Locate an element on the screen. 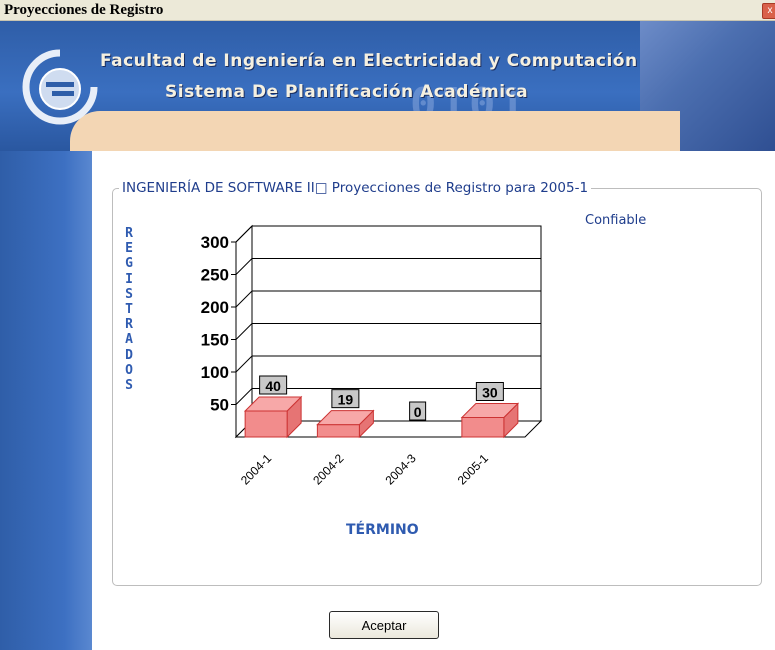 The width and height of the screenshot is (775, 650). data-label: 19 is located at coordinates (346, 400).